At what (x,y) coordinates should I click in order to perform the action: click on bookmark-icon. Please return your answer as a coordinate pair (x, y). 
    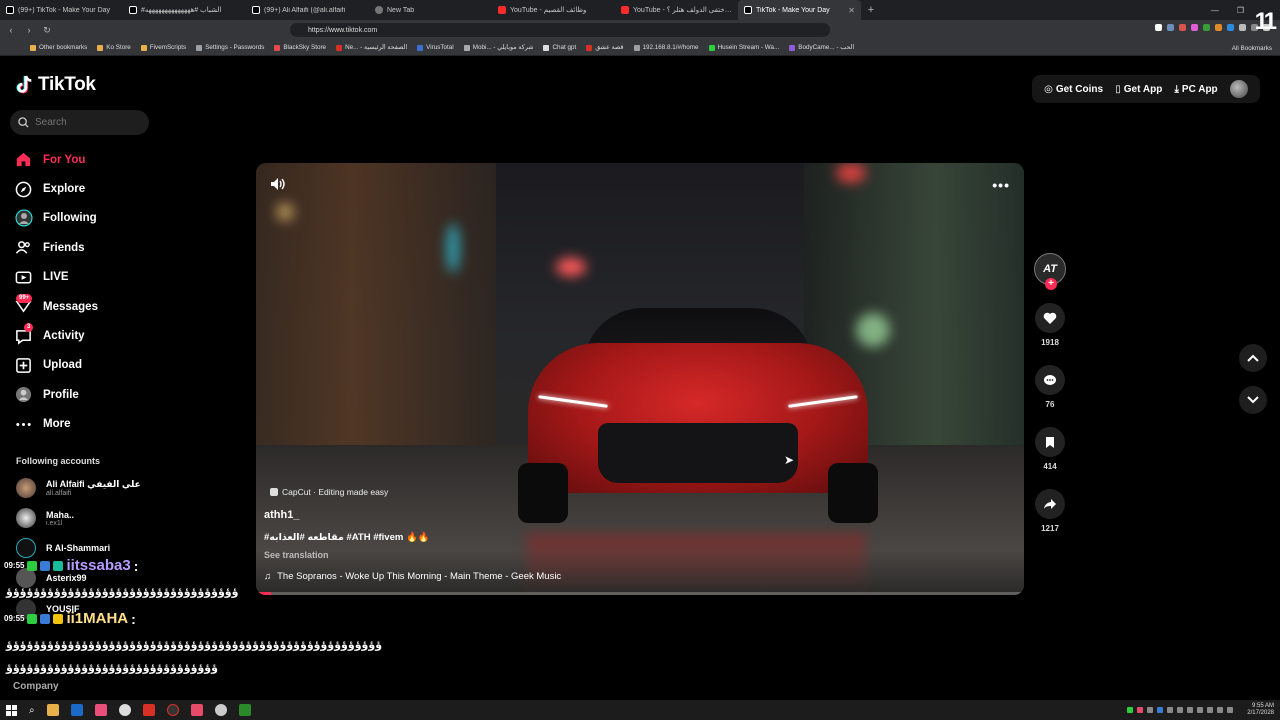
    Looking at the image, I should click on (1050, 442).